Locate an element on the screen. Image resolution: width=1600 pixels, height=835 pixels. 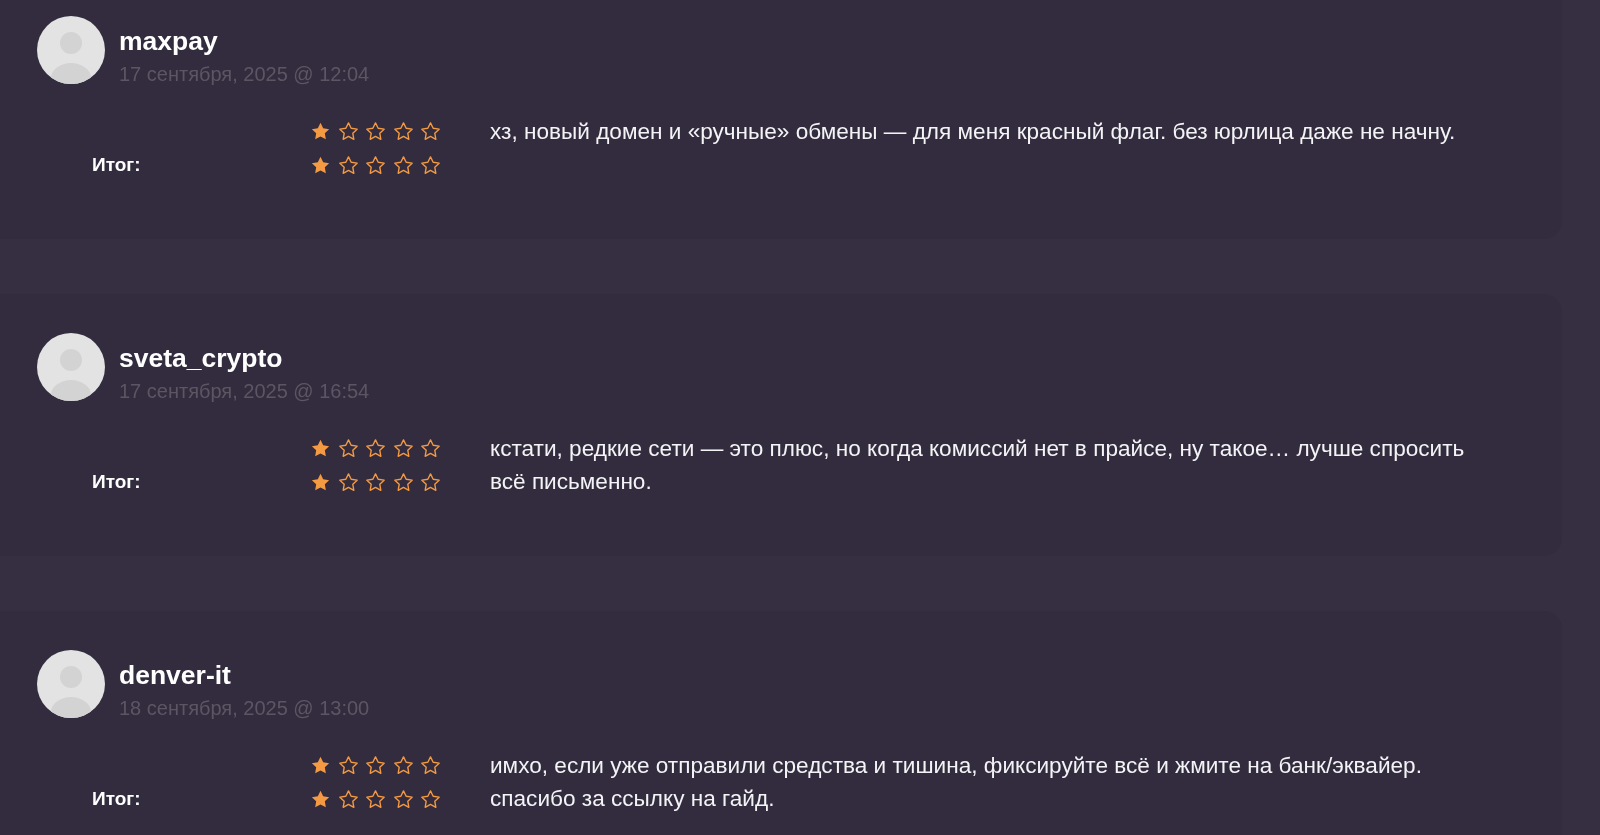
author-name: maxpay is located at coordinates (168, 41).